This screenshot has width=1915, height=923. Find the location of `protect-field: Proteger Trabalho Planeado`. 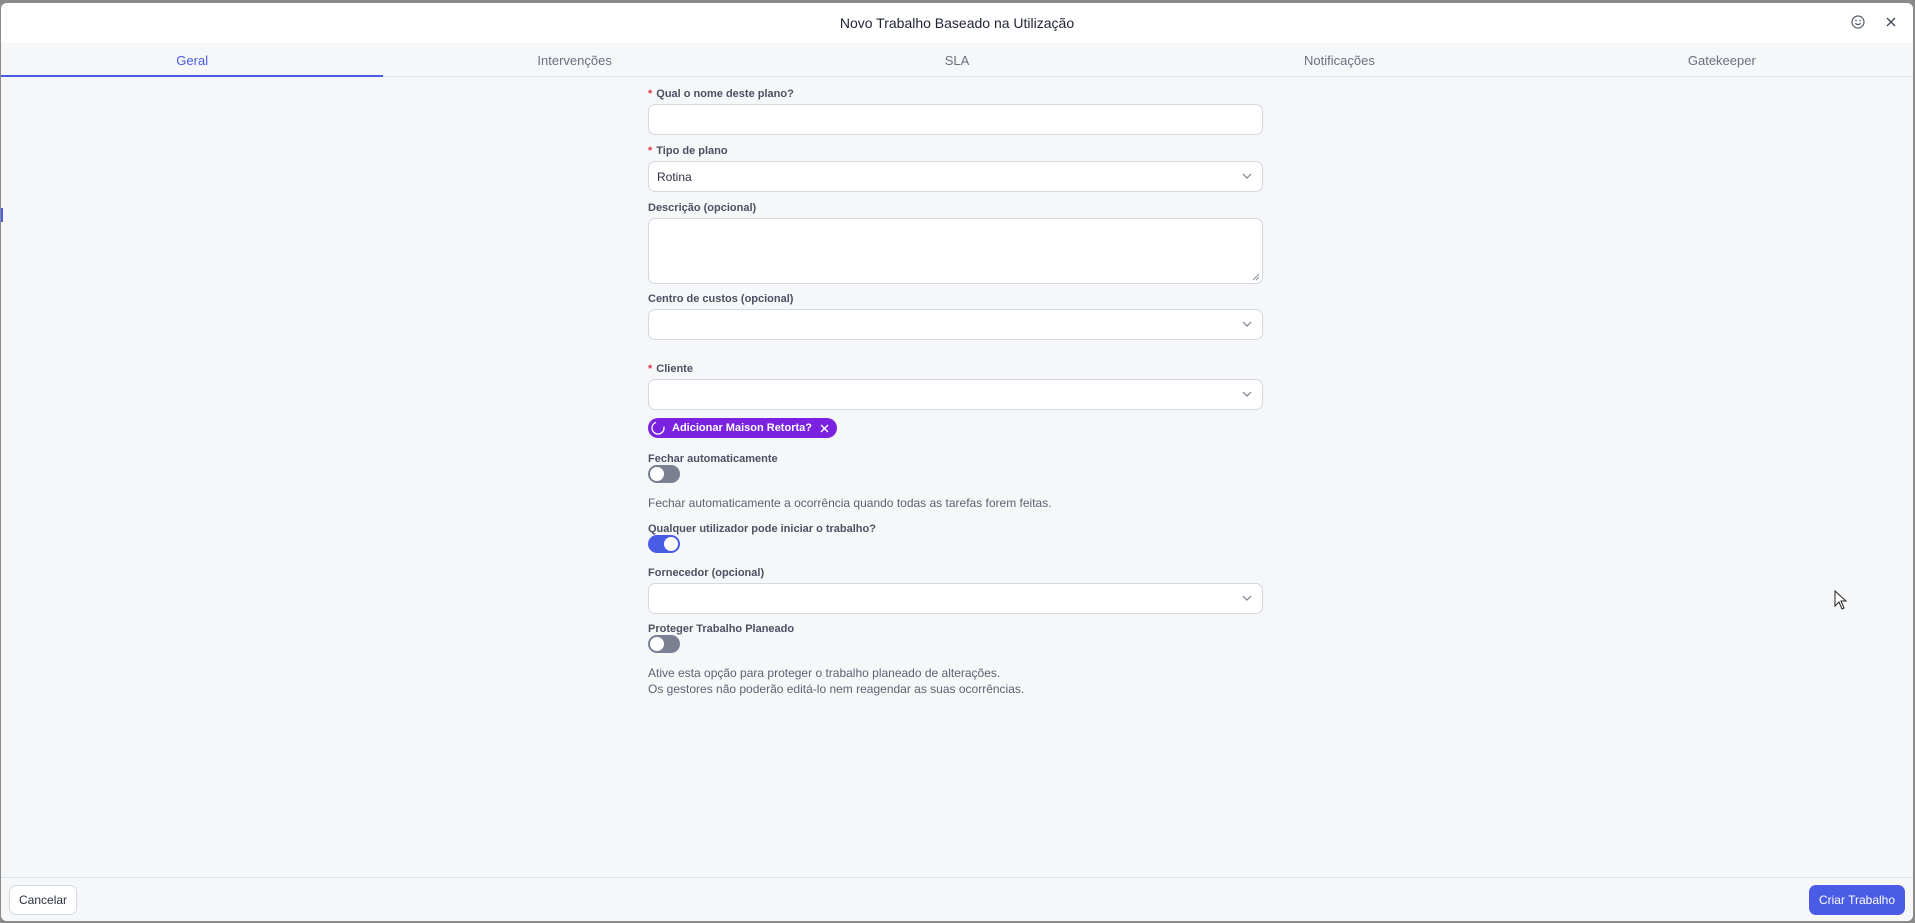

protect-field: Proteger Trabalho Planeado is located at coordinates (956, 629).